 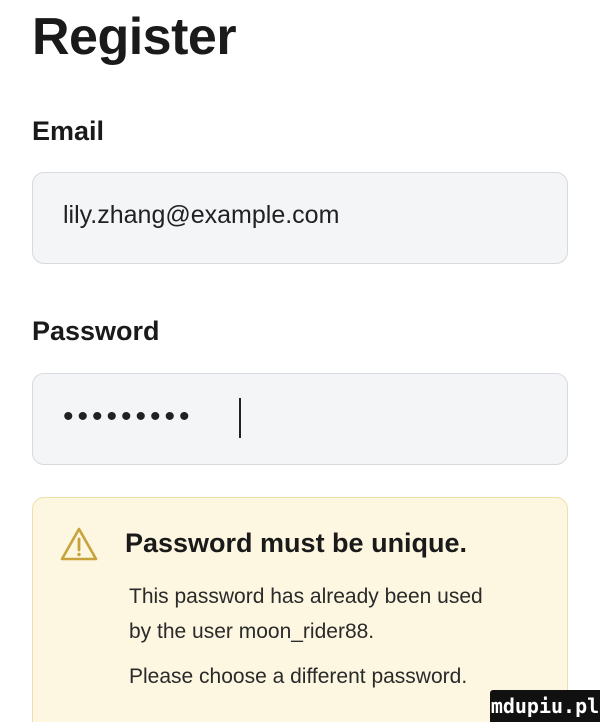 I want to click on alert-title: Password must be unique., so click(x=296, y=543).